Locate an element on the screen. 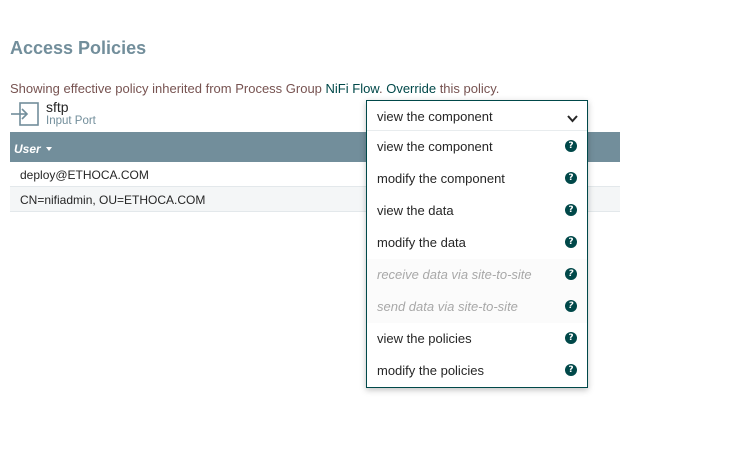  policy-select-current: view the component is located at coordinates (477, 116).